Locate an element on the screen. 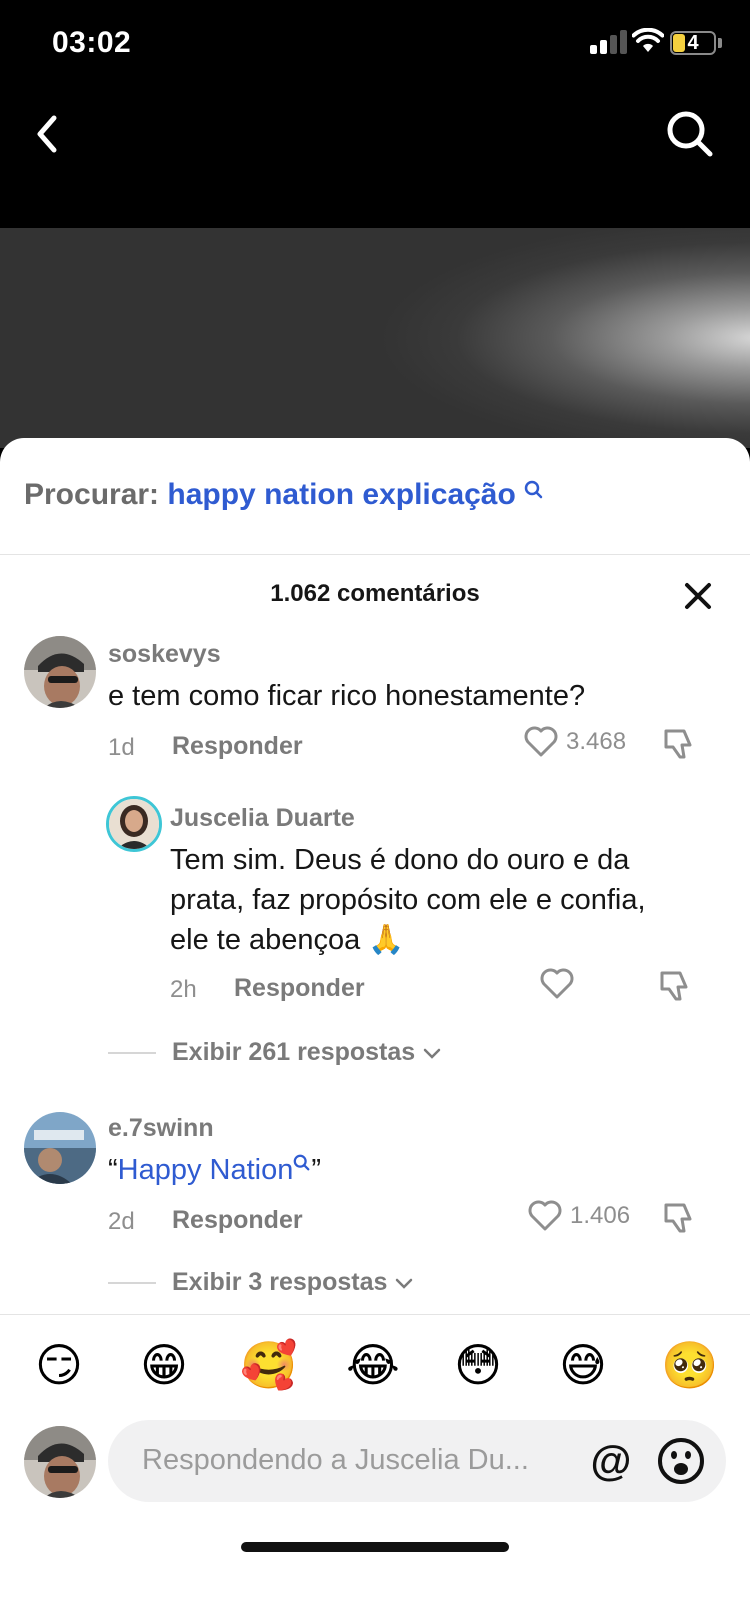 The height and width of the screenshot is (1624, 750). comments-count: 1.062 comentários is located at coordinates (375, 593).